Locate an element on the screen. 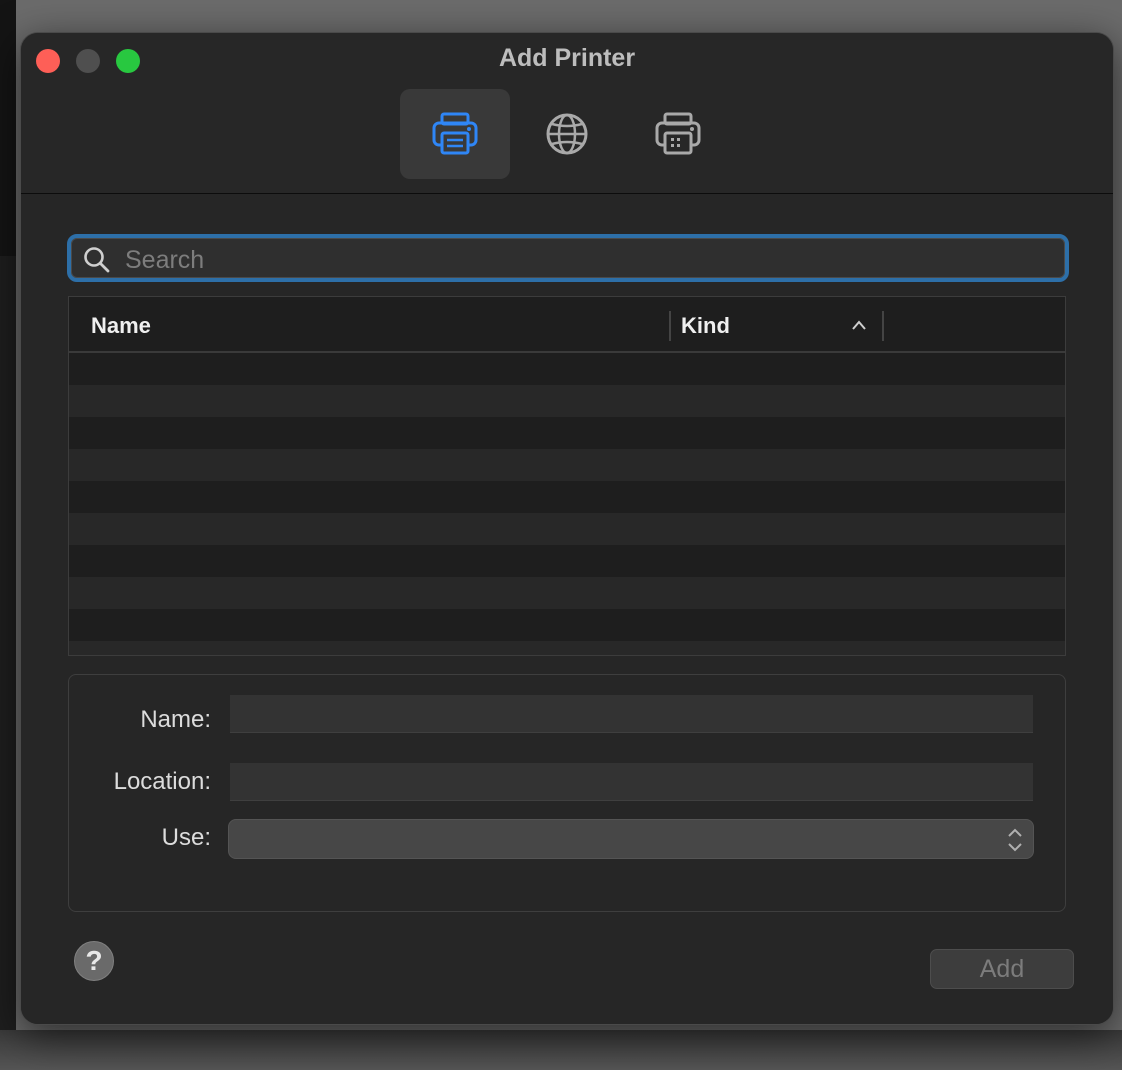  help-button: ? is located at coordinates (94, 961).